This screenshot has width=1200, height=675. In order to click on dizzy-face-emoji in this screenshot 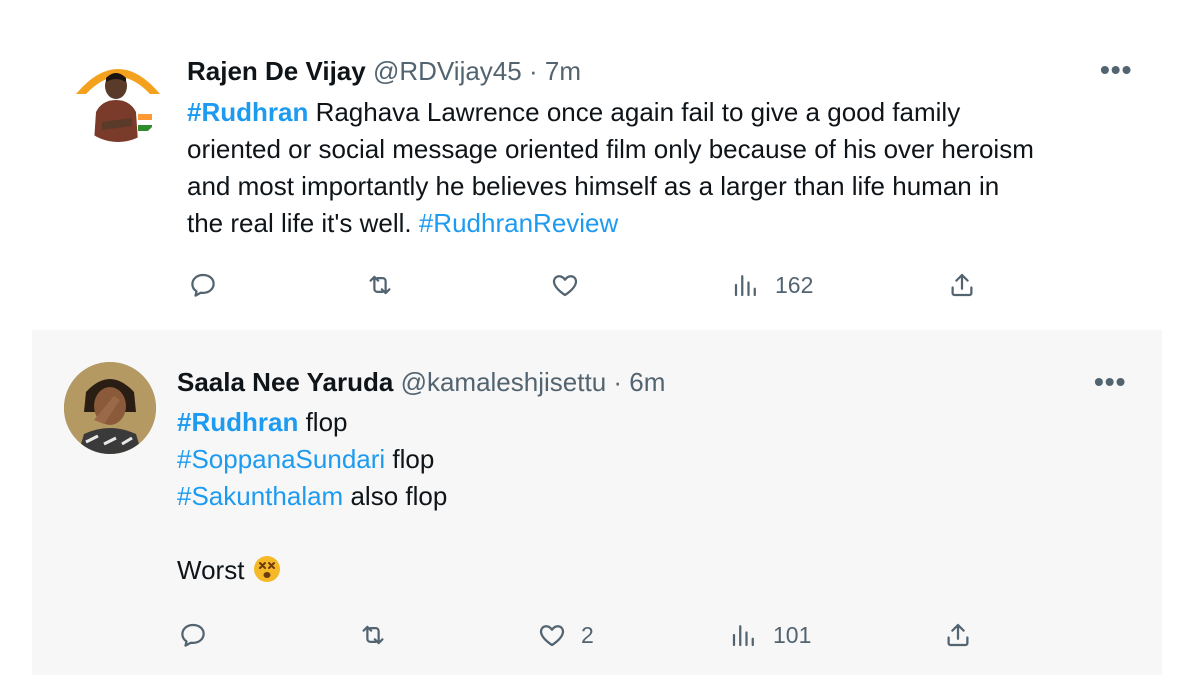, I will do `click(267, 569)`.